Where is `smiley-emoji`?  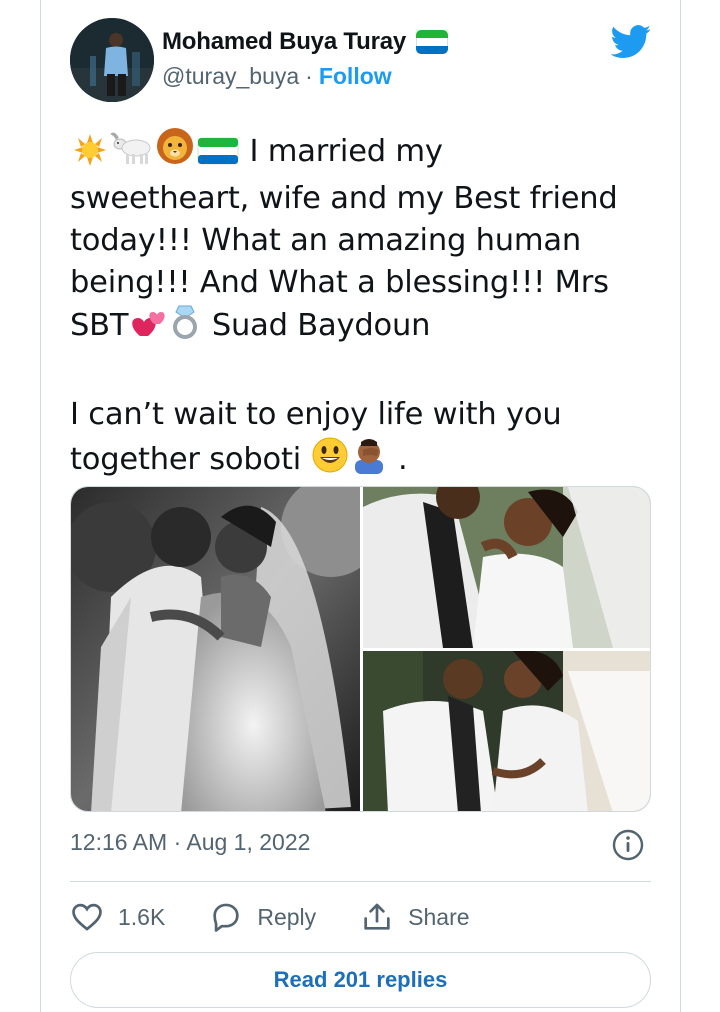 smiley-emoji is located at coordinates (330, 461).